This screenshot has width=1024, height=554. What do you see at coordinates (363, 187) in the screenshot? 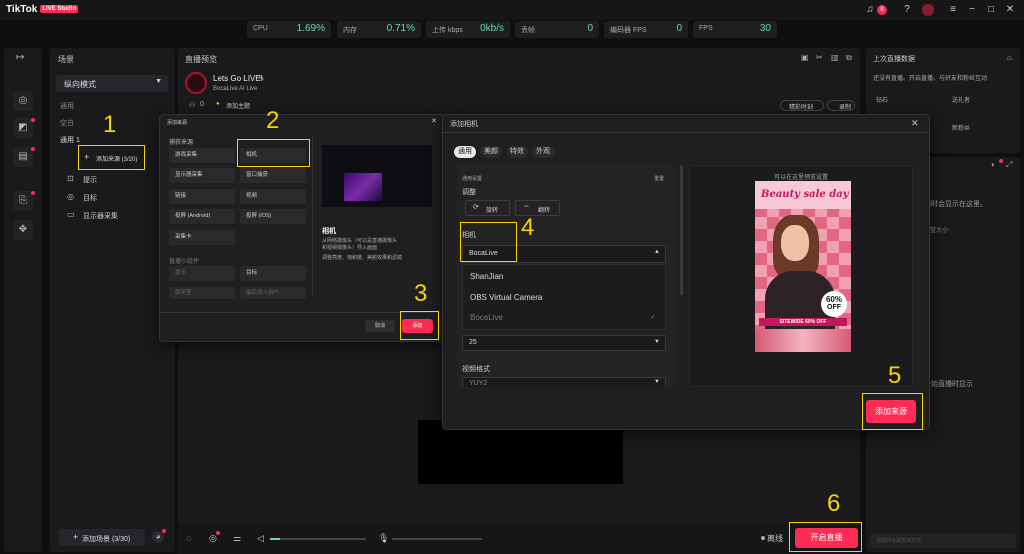
I see `camera-preview-image` at bounding box center [363, 187].